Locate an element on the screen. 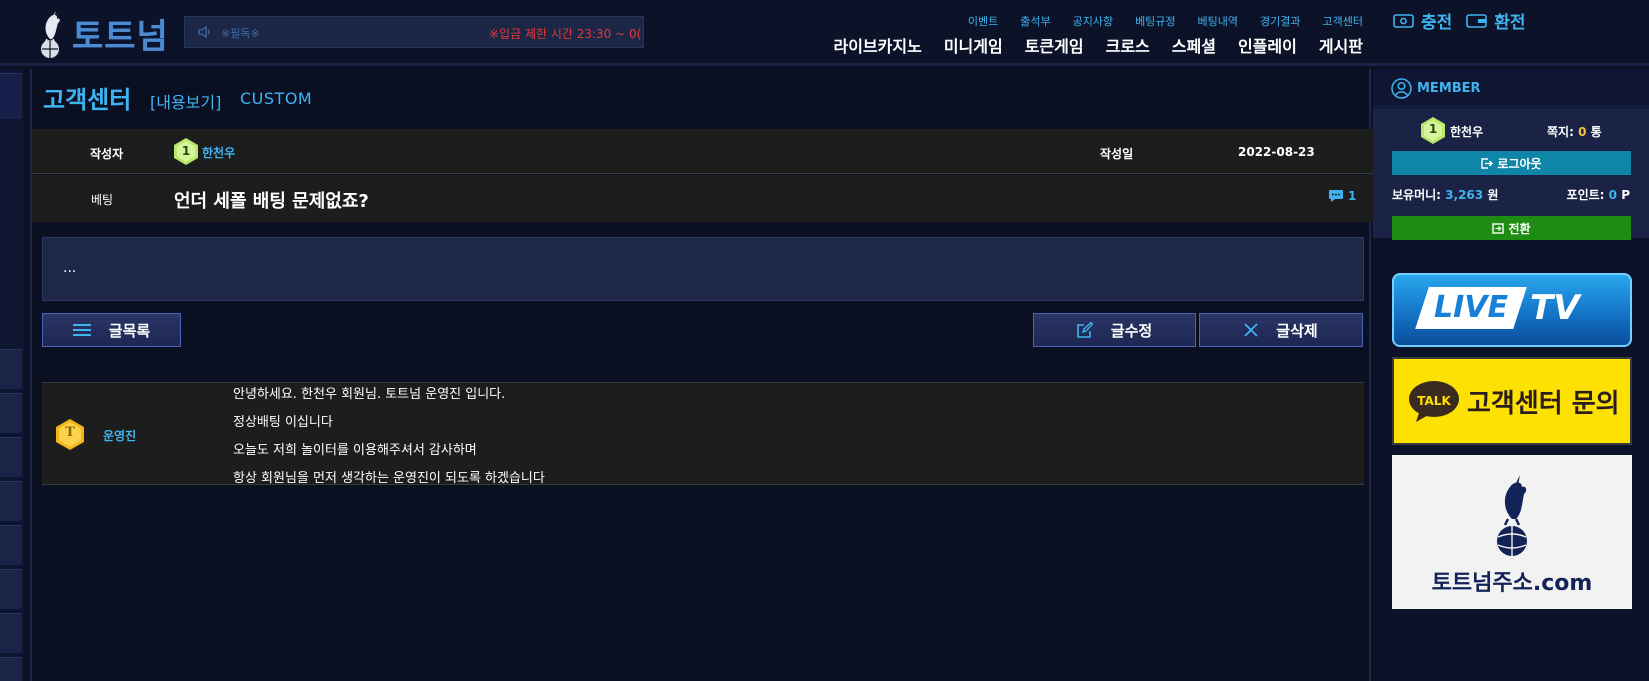  menu-live-casino: 라이브카지노 is located at coordinates (877, 45).